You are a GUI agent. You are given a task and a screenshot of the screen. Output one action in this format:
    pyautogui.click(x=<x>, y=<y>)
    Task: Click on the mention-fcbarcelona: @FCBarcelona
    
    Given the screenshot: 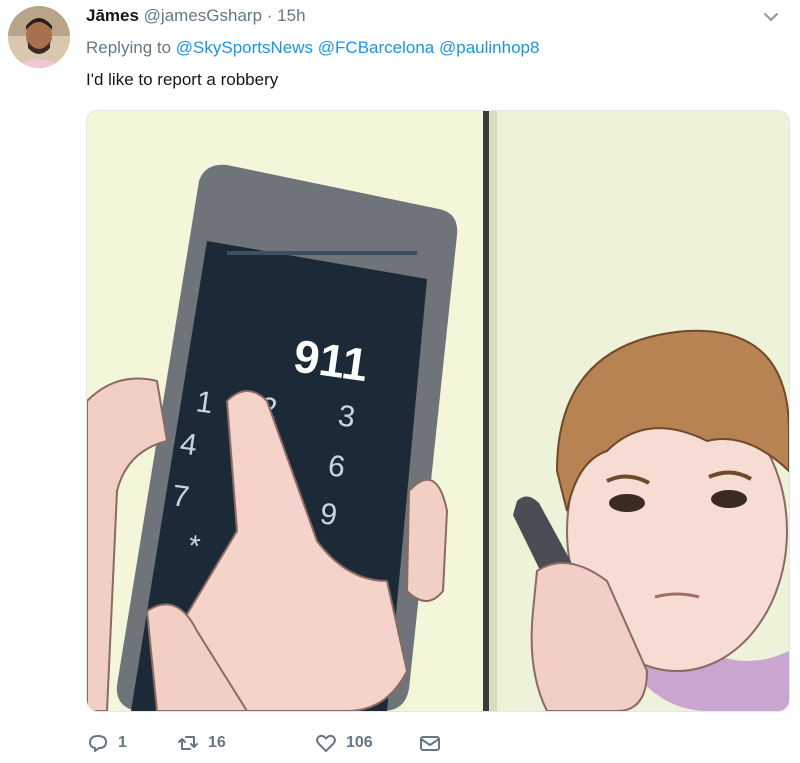 What is the action you would take?
    pyautogui.click(x=376, y=47)
    